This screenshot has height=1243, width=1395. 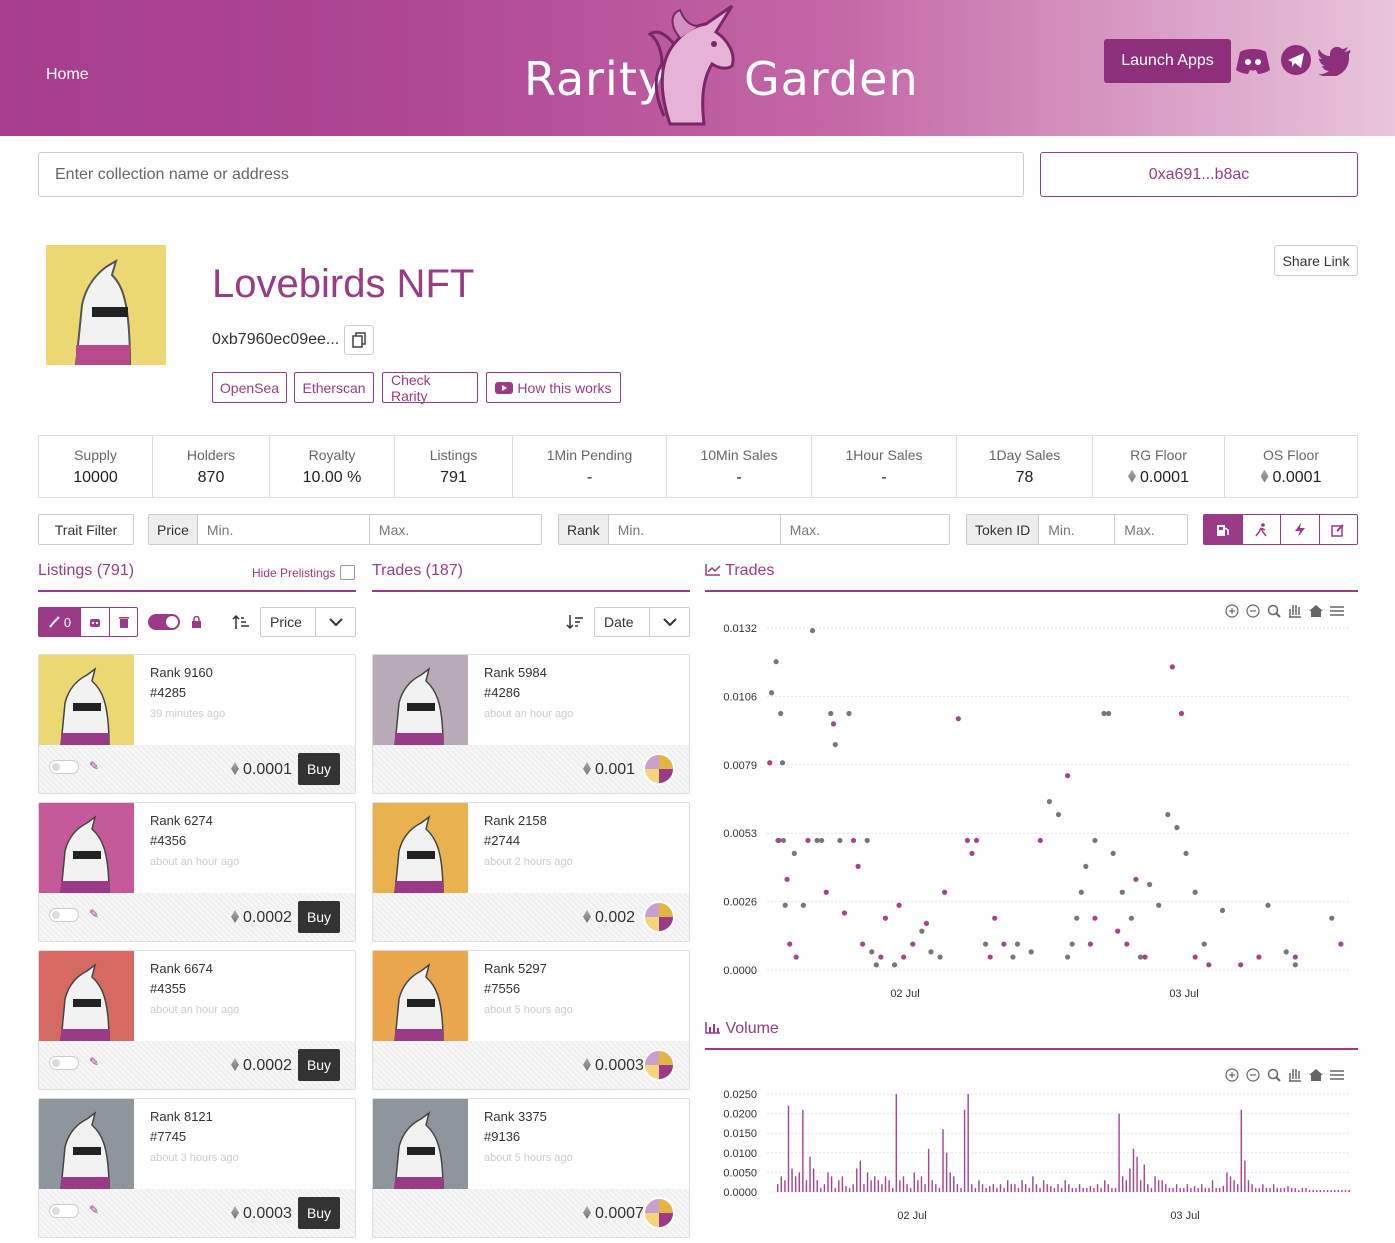 What do you see at coordinates (1253, 60) in the screenshot?
I see `discord-icon` at bounding box center [1253, 60].